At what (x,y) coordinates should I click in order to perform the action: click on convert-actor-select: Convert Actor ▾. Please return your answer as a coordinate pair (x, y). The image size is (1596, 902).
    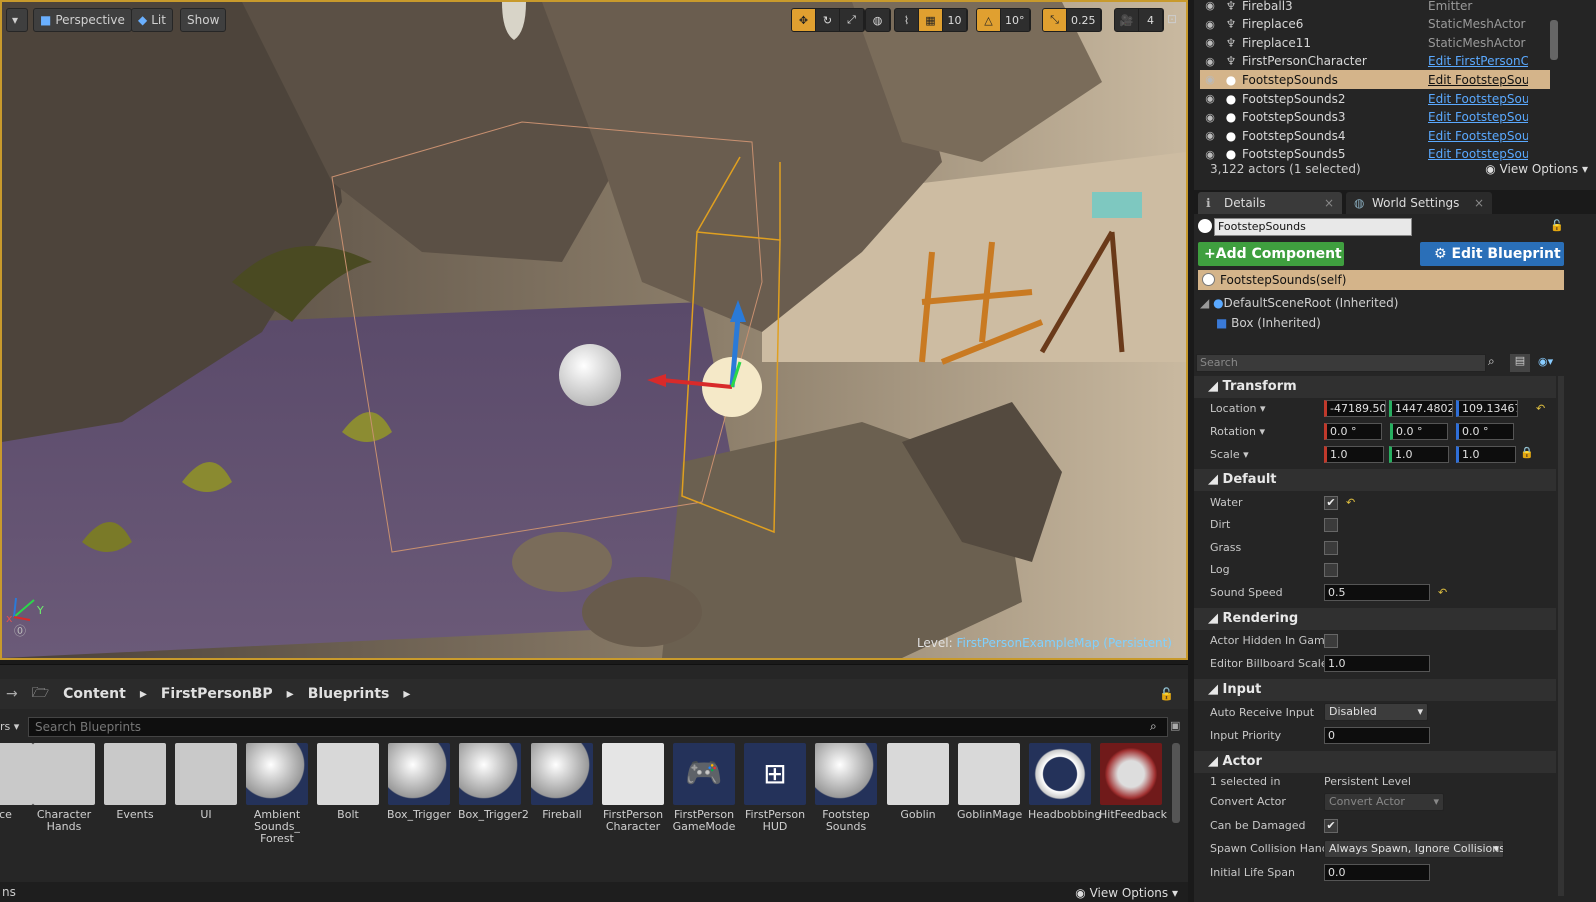
    Looking at the image, I should click on (1384, 802).